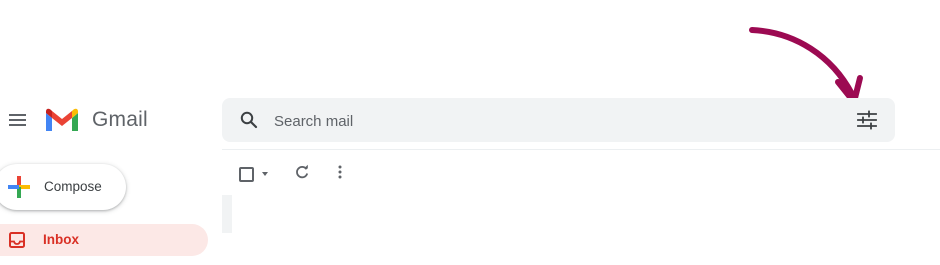 This screenshot has width=940, height=265. I want to click on gmail-logo-icon, so click(62, 120).